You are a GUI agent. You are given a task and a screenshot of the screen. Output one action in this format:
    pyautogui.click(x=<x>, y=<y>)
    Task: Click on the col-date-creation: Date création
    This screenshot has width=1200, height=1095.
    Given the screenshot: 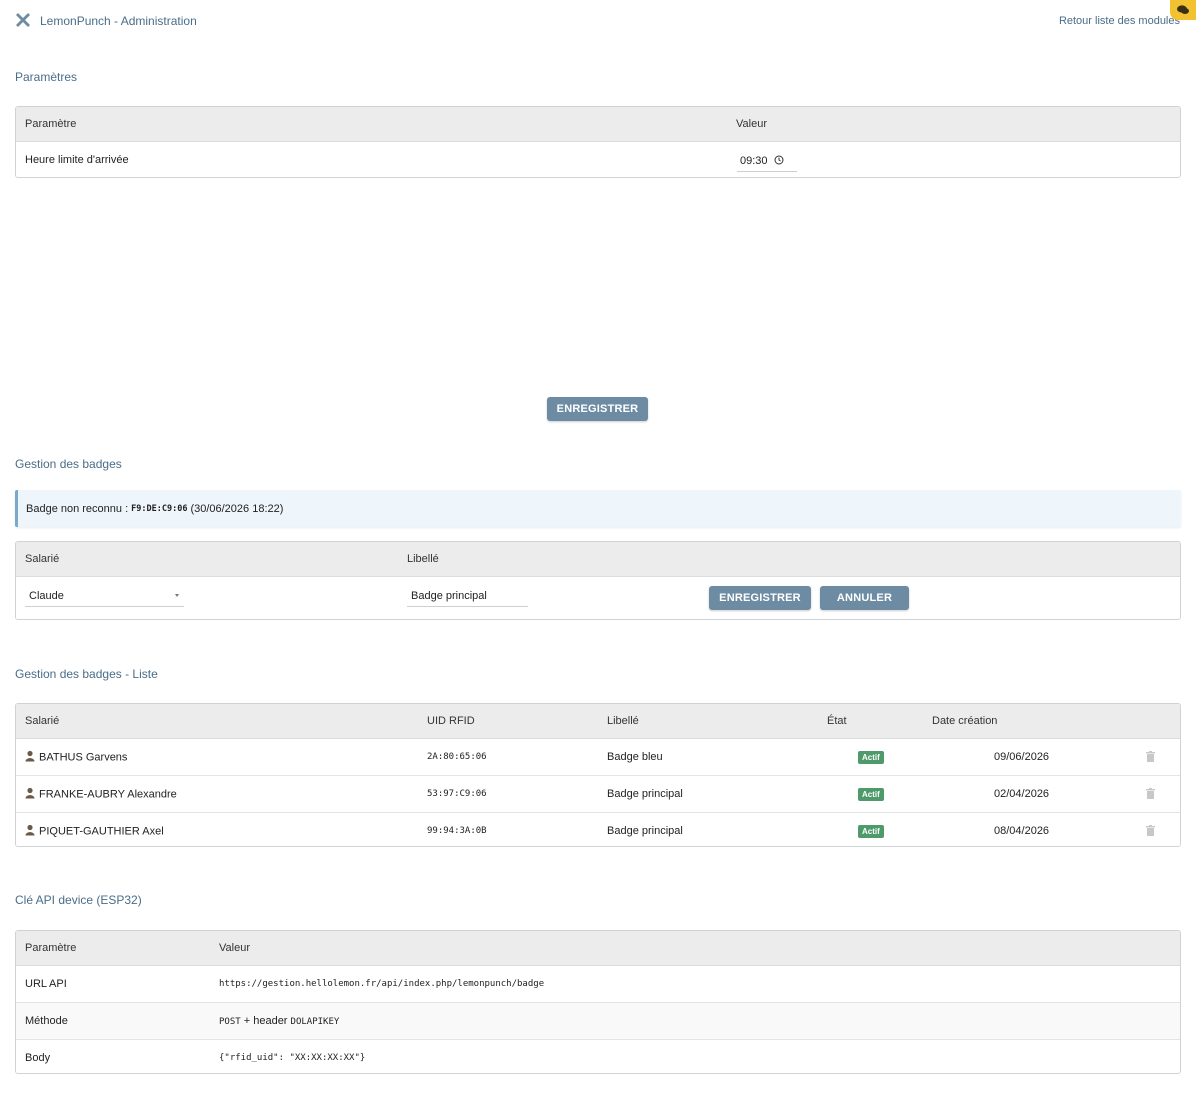 What is the action you would take?
    pyautogui.click(x=965, y=721)
    